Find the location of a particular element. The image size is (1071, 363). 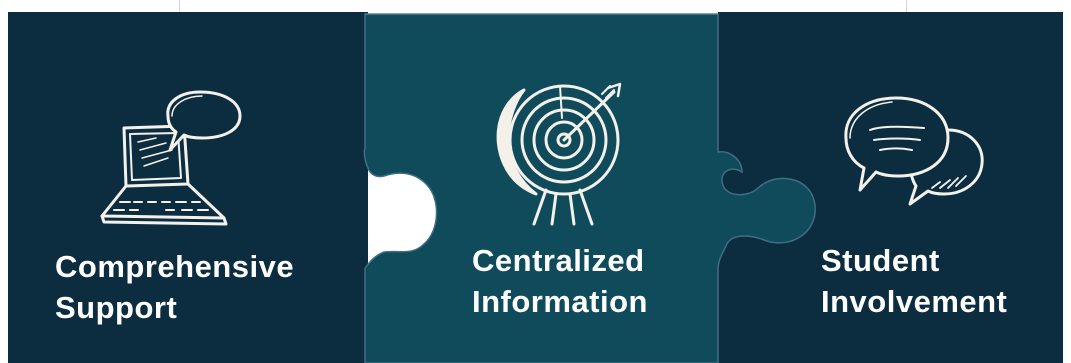

label-student-involvement: Student Involvement is located at coordinates (914, 281).